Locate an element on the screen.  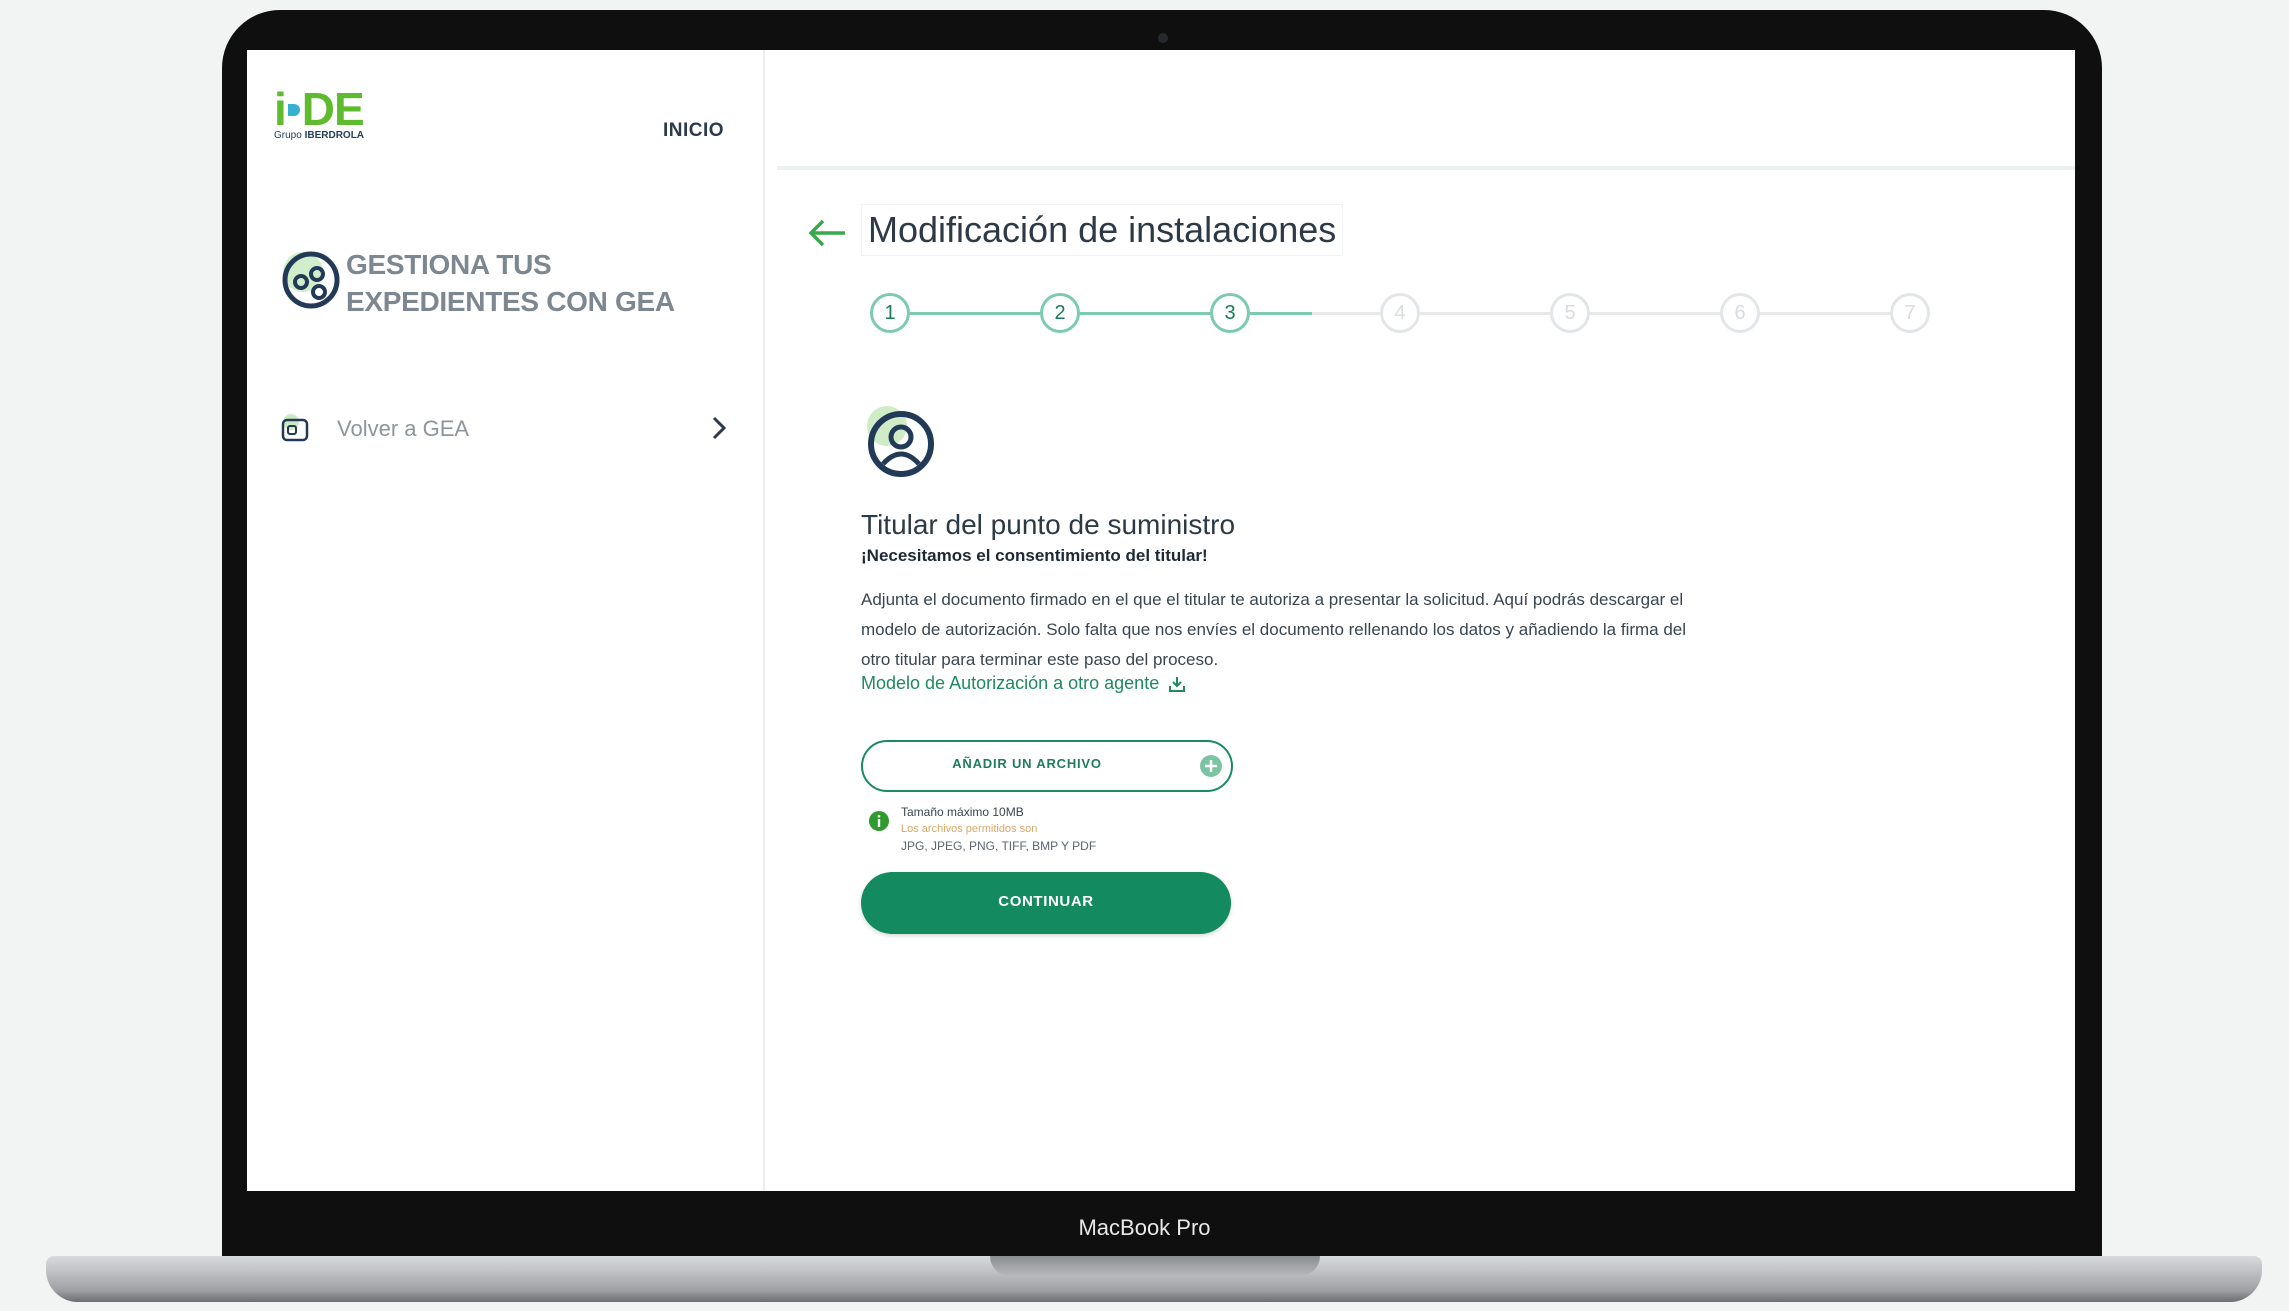
download-link-label: Modelo de Autorización a otro agente is located at coordinates (1010, 683).